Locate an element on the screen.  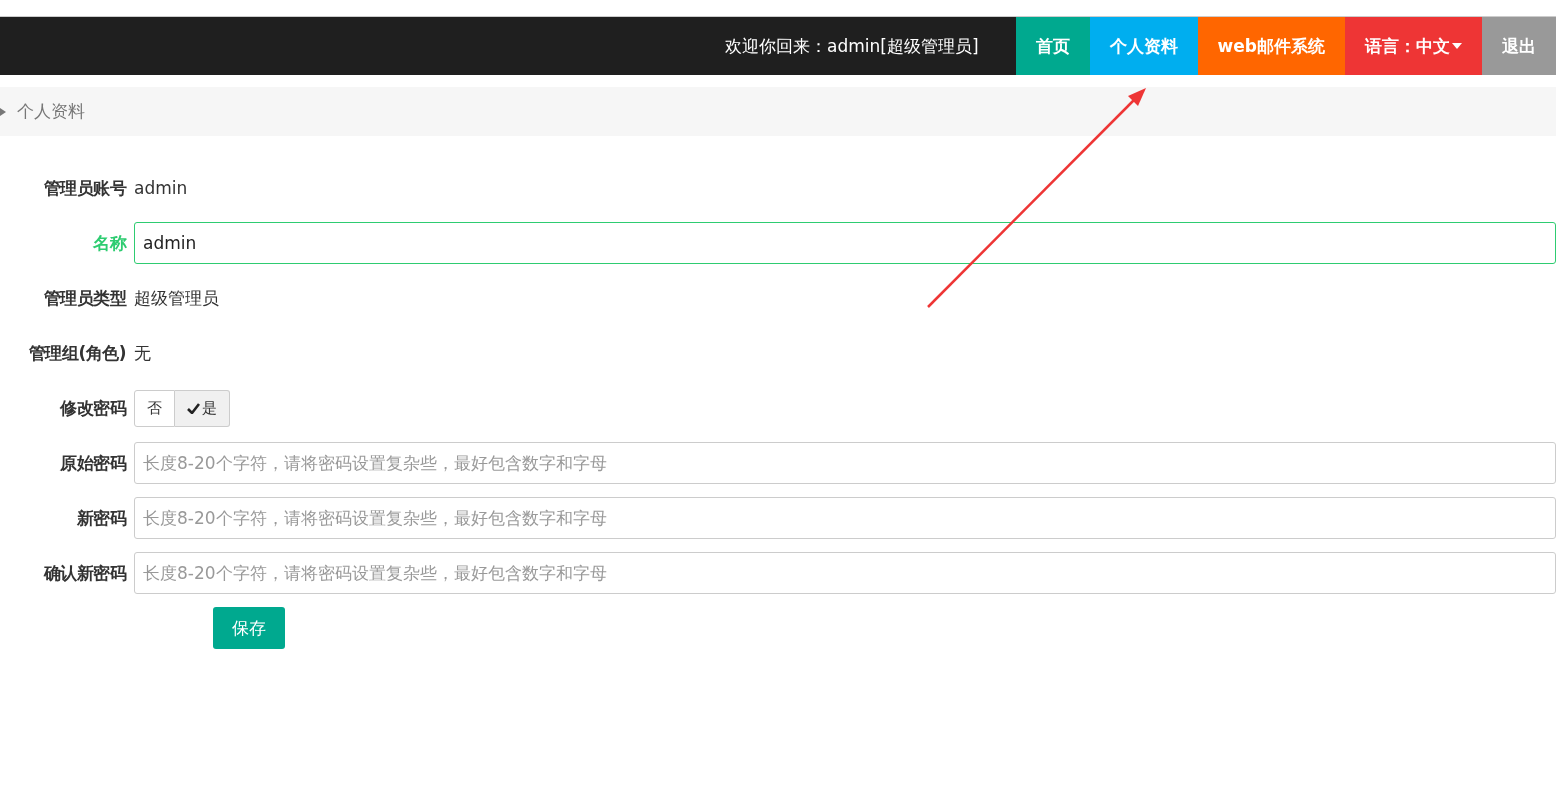
field-label: 管理员类型 is located at coordinates (84, 298).